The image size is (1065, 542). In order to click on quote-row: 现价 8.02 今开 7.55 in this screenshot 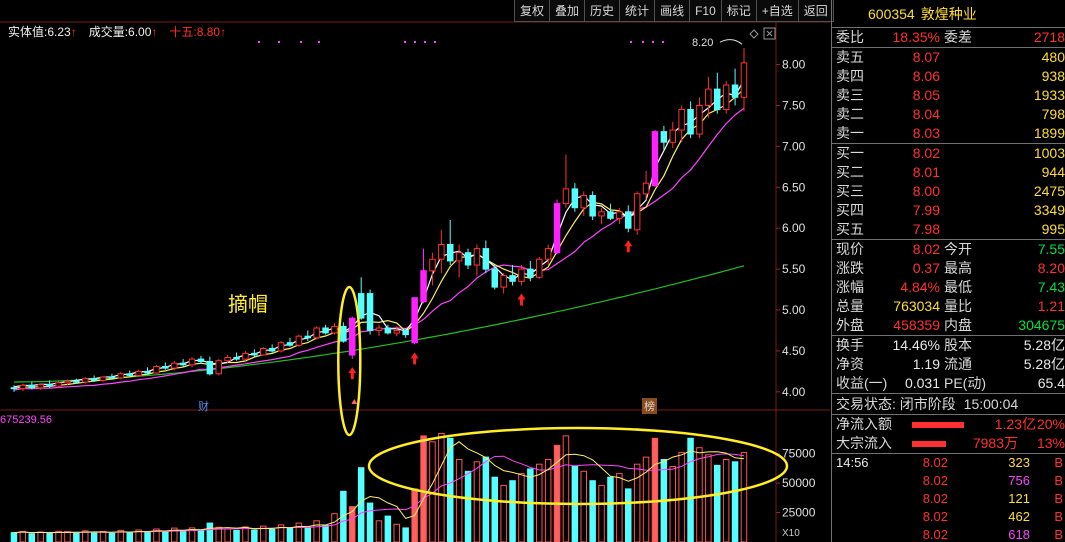, I will do `click(948, 249)`.